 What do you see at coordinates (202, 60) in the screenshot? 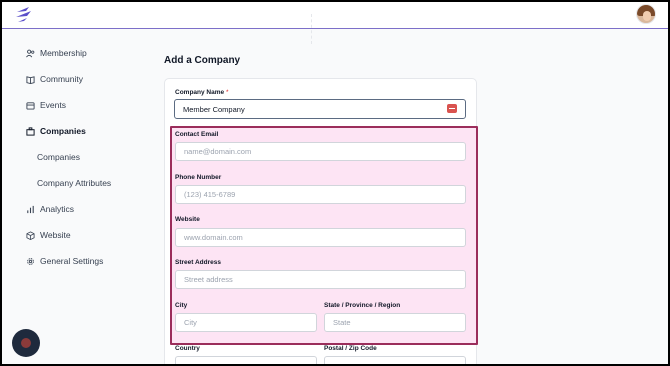
I see `page-title: Add a Company` at bounding box center [202, 60].